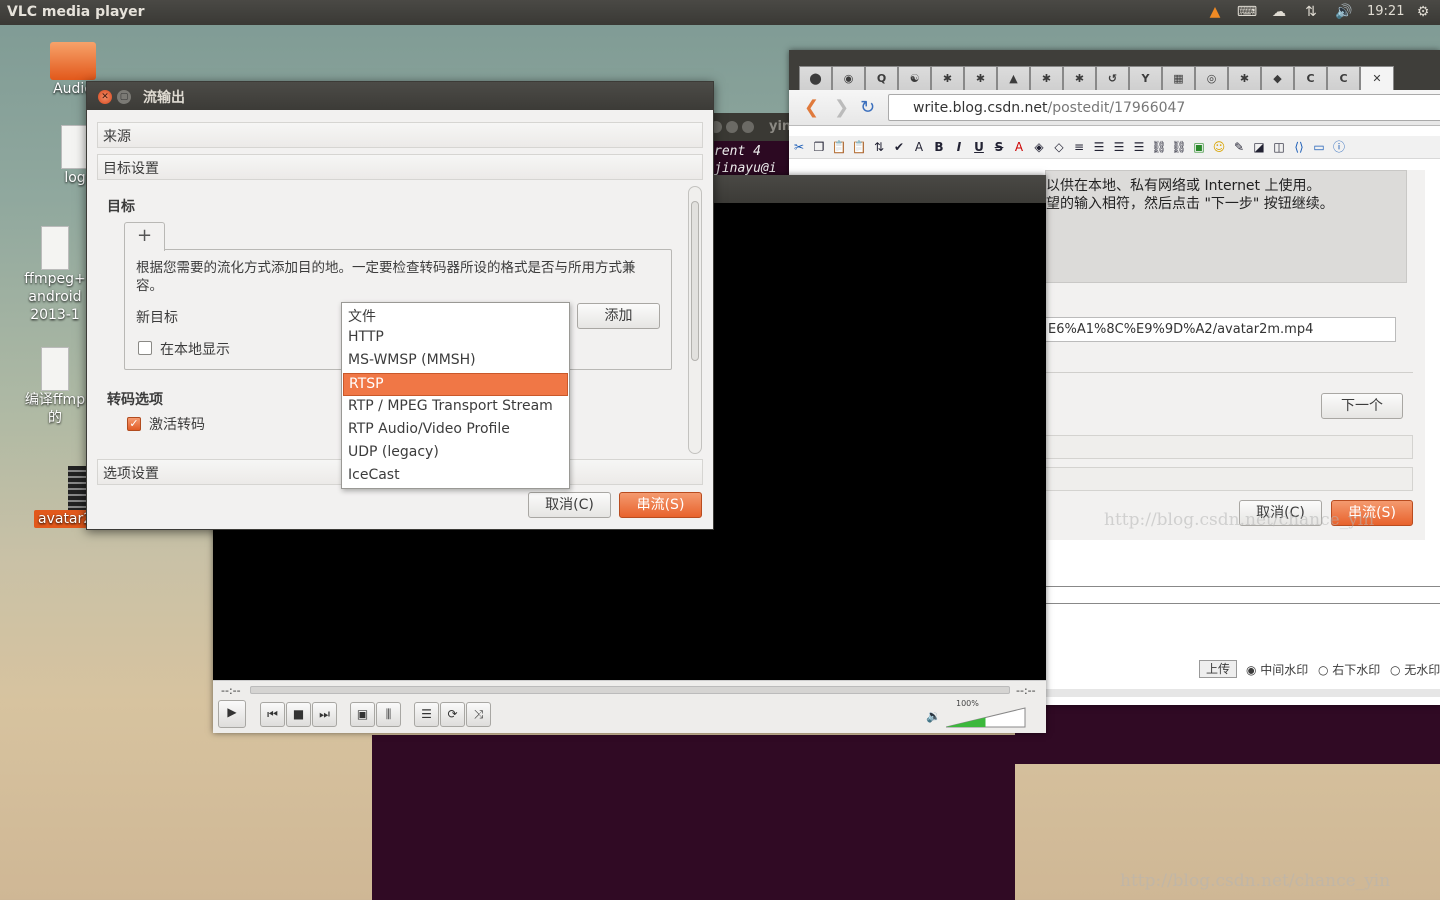 This screenshot has width=1440, height=900. I want to click on forward-icon: ❯, so click(841, 107).